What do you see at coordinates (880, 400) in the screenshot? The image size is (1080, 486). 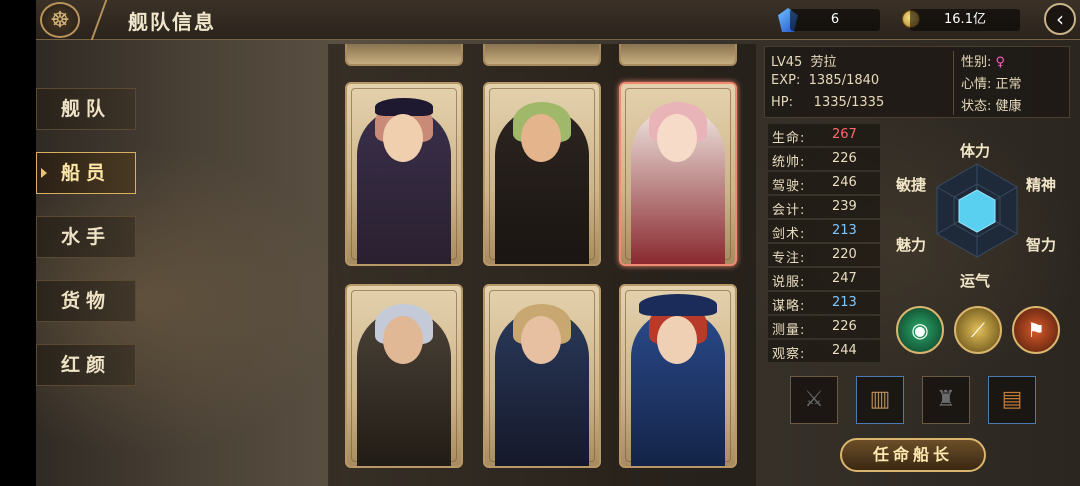 I see `coat-icon: ▥` at bounding box center [880, 400].